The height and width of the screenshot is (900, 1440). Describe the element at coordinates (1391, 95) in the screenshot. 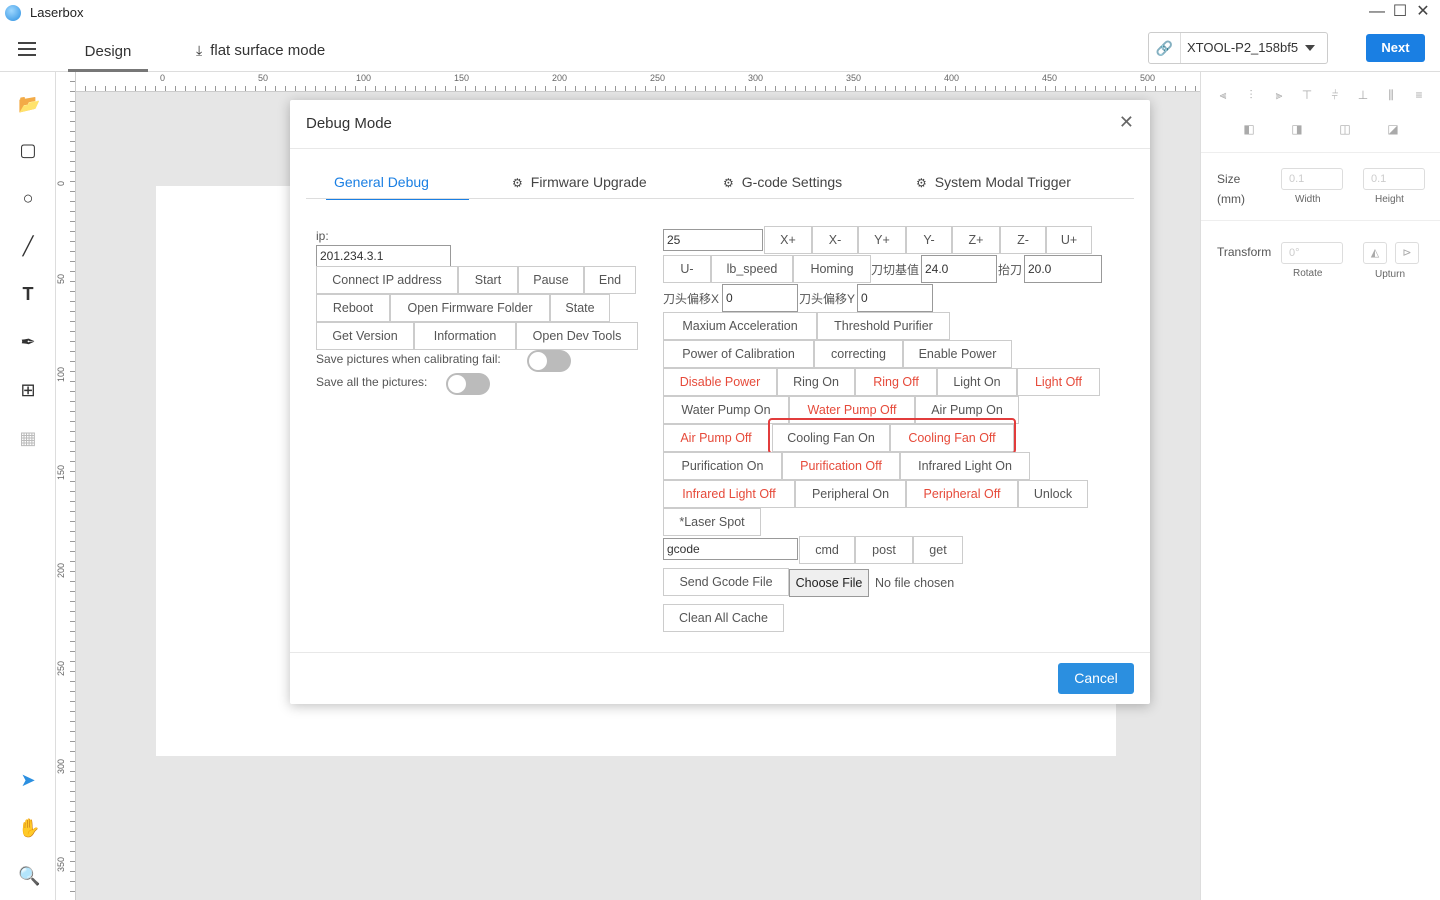

I see `distribute-horizontal-icon: ⫼` at that location.